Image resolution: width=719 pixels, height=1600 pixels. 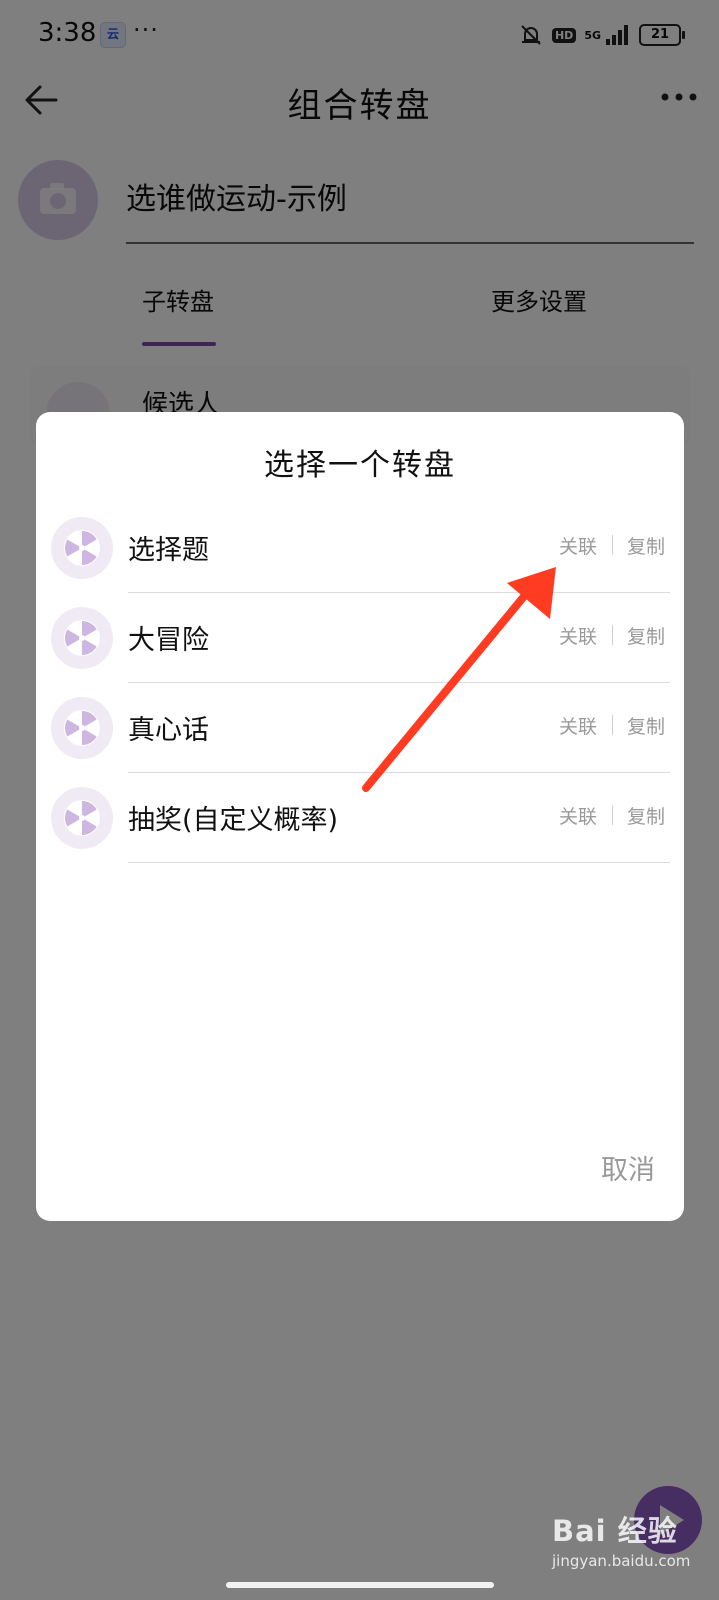 What do you see at coordinates (168, 730) in the screenshot?
I see `wheel-name: 真心话` at bounding box center [168, 730].